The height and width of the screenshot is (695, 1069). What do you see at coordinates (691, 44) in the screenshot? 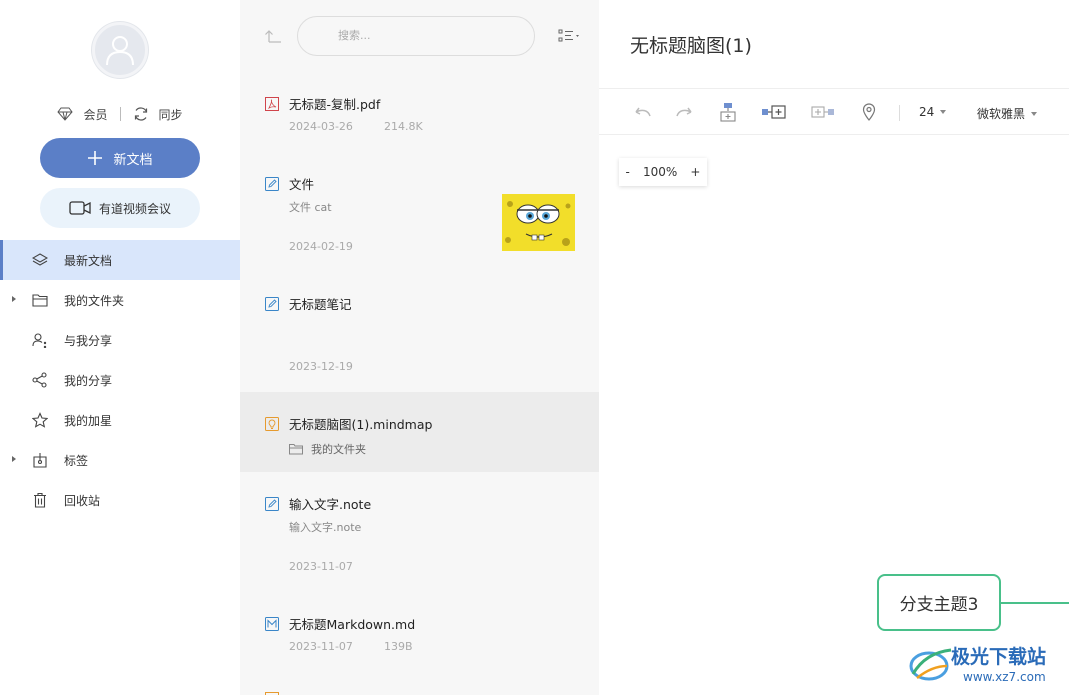
I see `document-title: 无标题脑图(1)` at bounding box center [691, 44].